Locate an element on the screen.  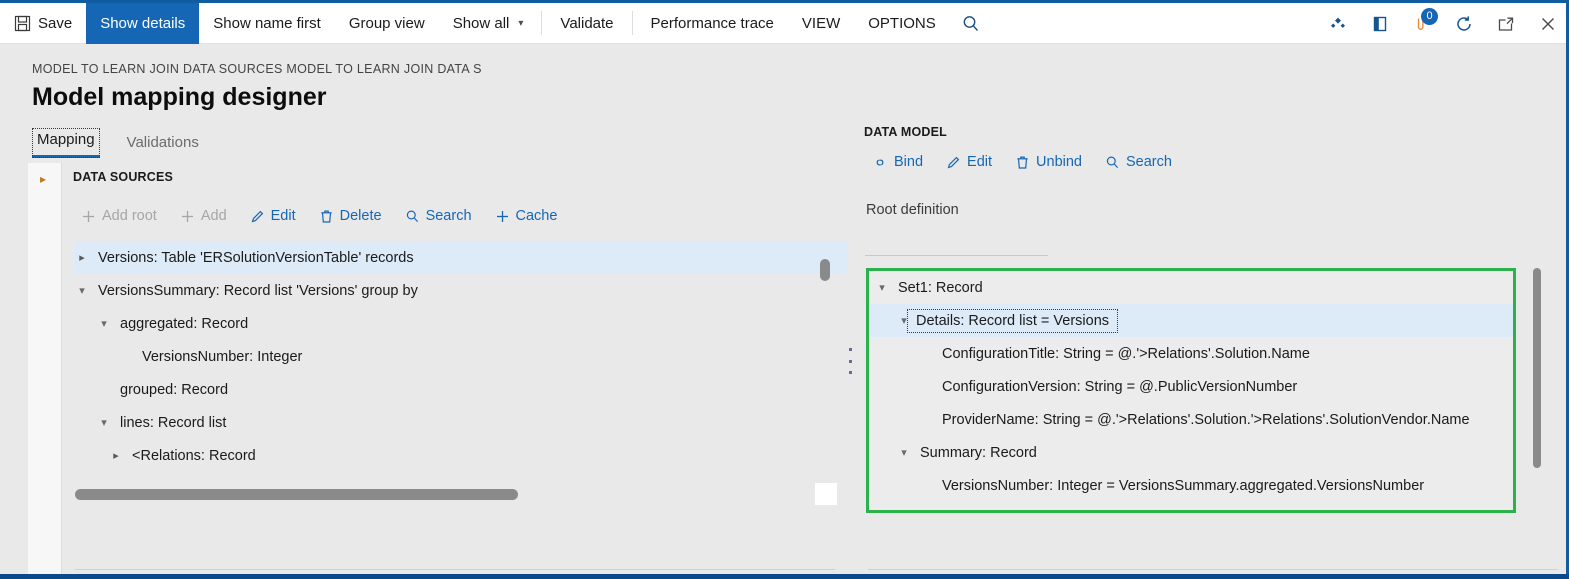
page-title: Model mapping designer is located at coordinates (179, 97).